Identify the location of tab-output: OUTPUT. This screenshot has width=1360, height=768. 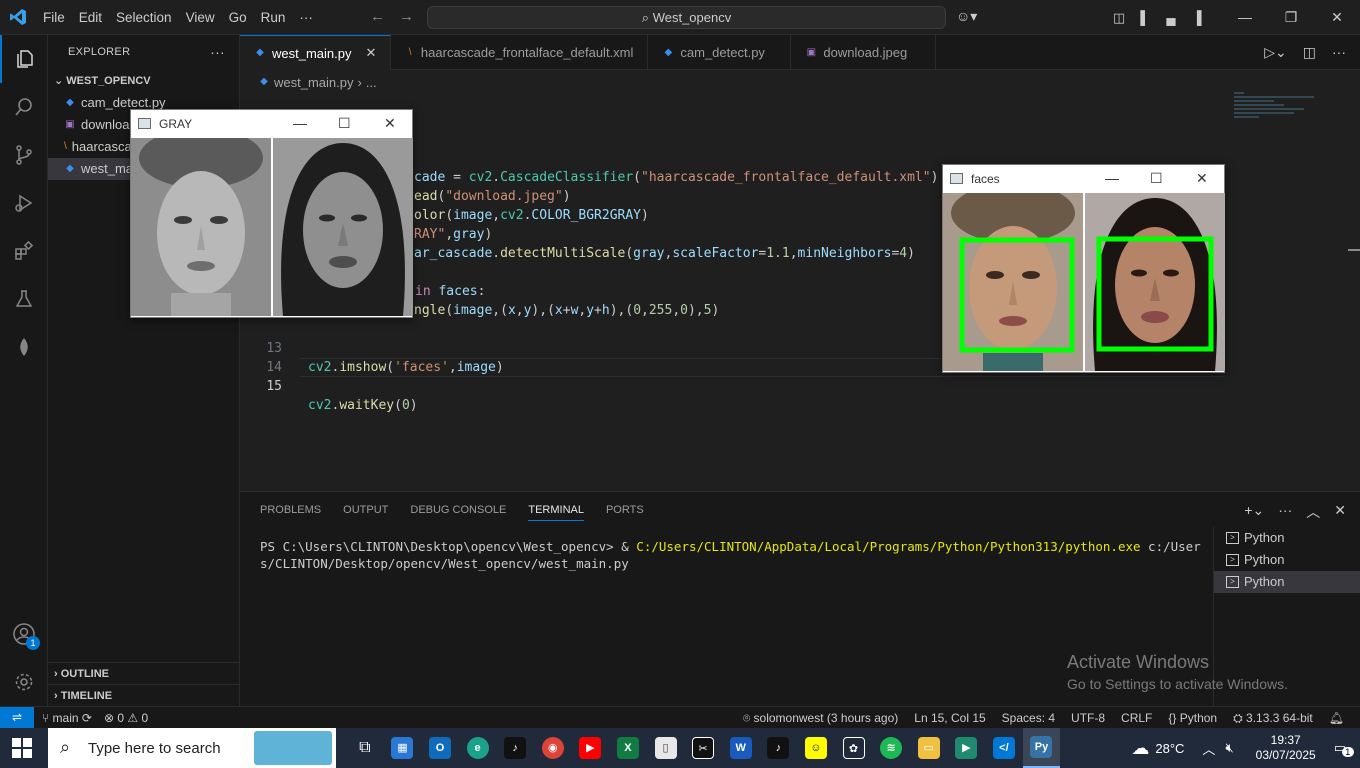
(365, 510).